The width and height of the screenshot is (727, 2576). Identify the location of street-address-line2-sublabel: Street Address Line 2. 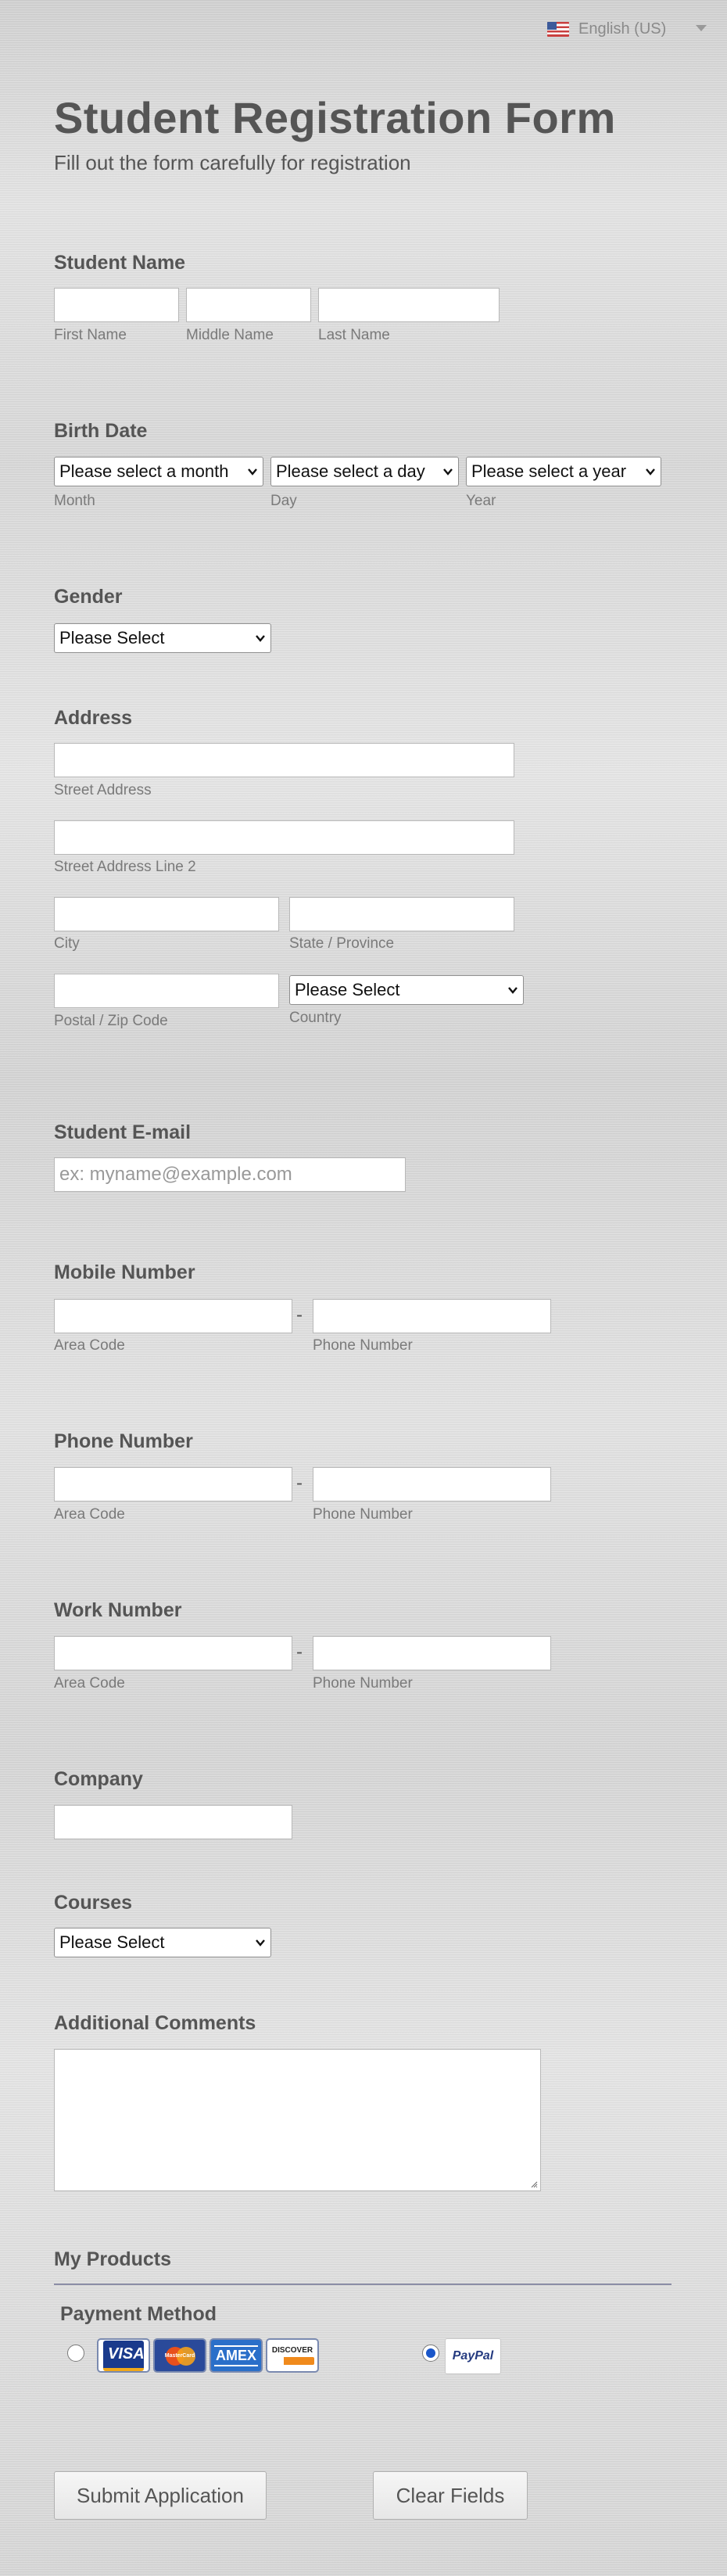
(125, 867).